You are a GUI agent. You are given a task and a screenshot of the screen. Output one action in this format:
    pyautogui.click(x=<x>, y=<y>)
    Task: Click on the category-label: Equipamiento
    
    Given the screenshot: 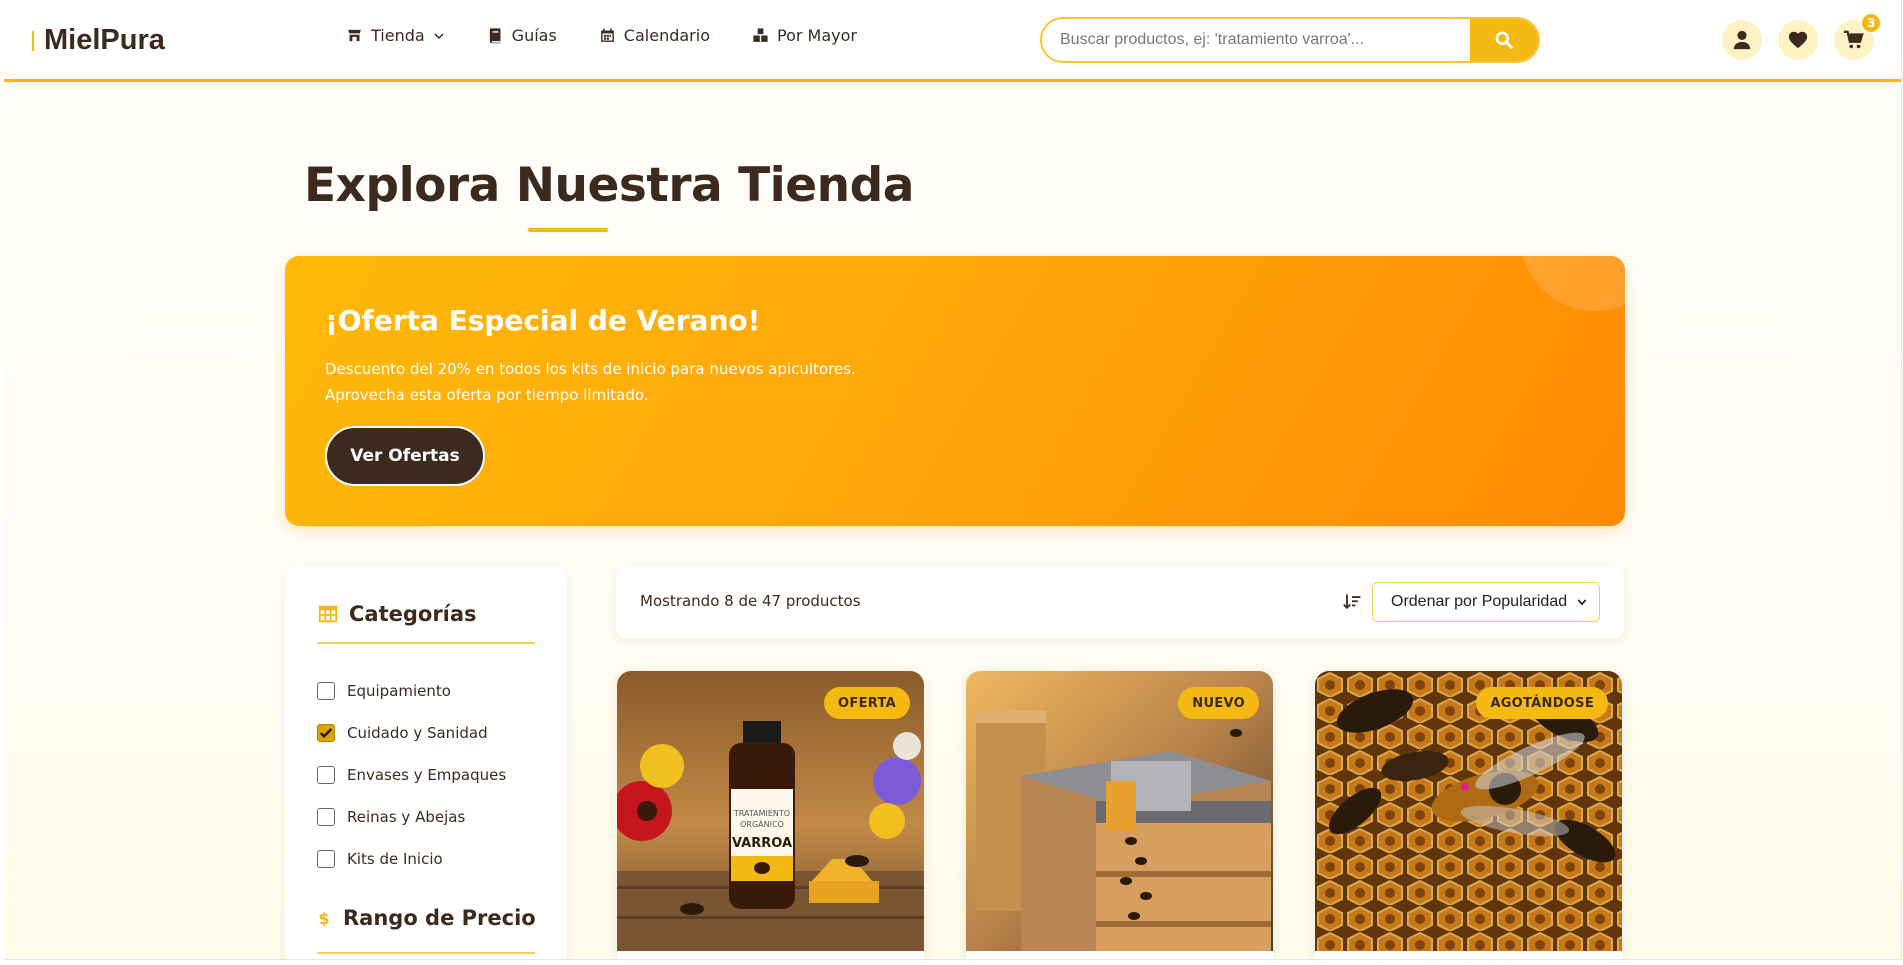 What is the action you would take?
    pyautogui.click(x=399, y=691)
    